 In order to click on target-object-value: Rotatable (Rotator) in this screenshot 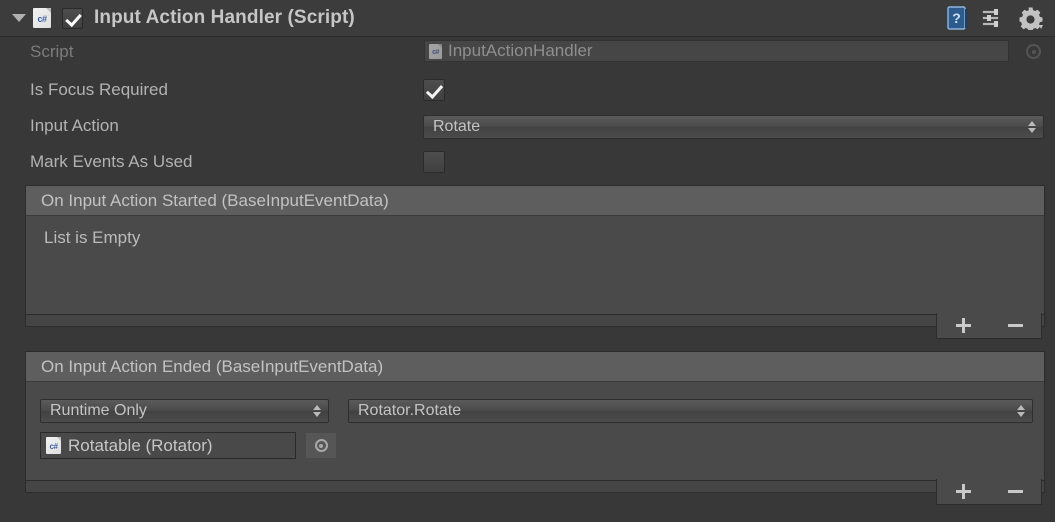, I will do `click(140, 445)`.